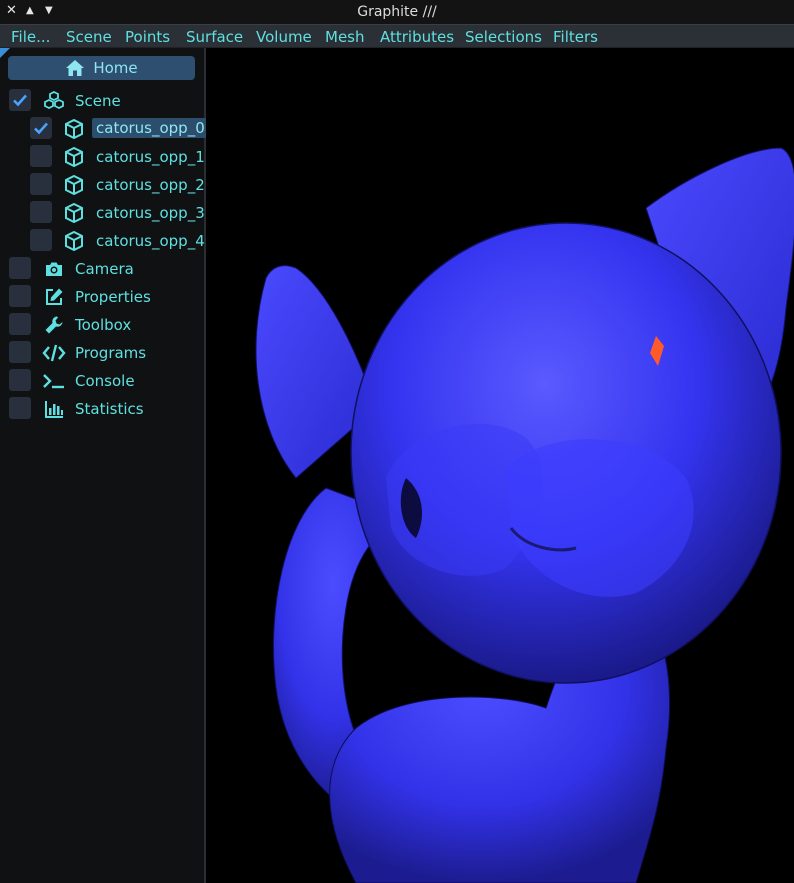 The image size is (794, 883). What do you see at coordinates (575, 37) in the screenshot?
I see `menu-filters: Filters` at bounding box center [575, 37].